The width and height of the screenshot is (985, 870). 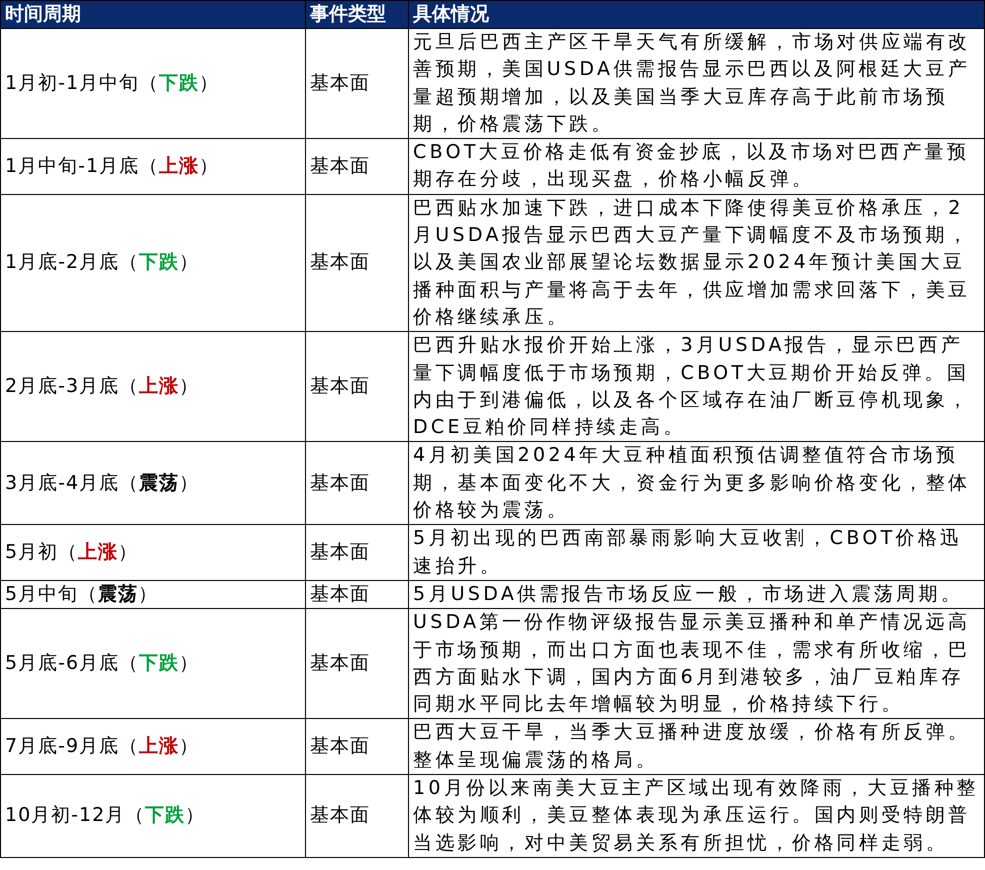 I want to click on table-cell: 10月份以来南美大豆主产区域出现有效降雨，大豆播种整体较为顺利，美豆整体表现为承压运行。国内则受特朗普当选影响，对中美贸易关系有所担忧，价格同样走弱。, so click(x=696, y=816).